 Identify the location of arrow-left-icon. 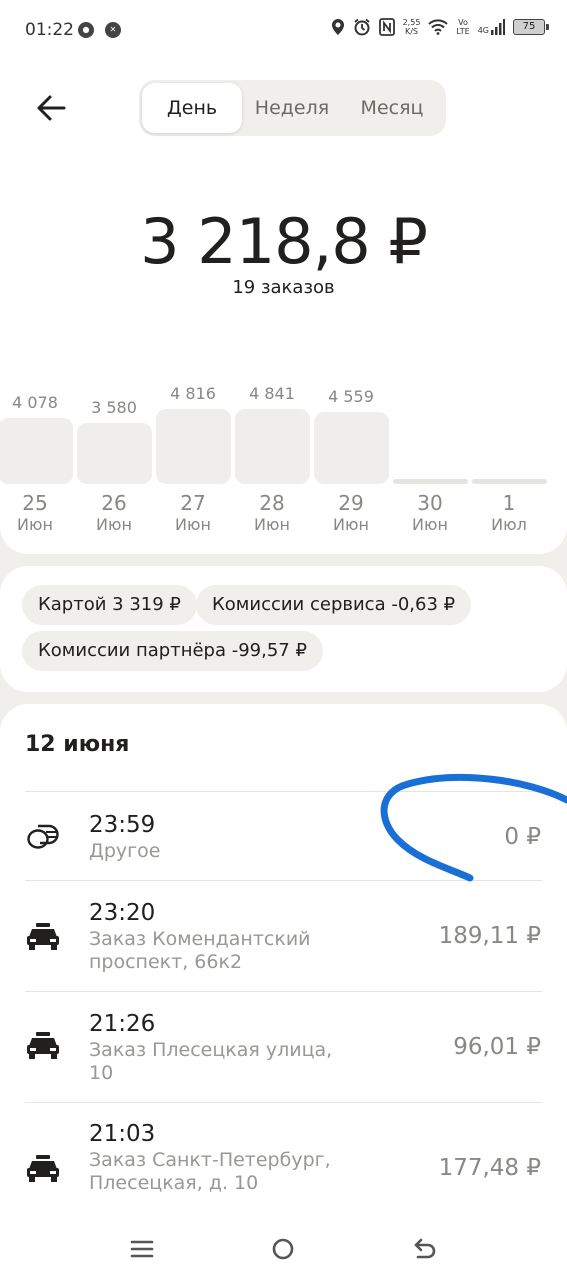
(51, 108).